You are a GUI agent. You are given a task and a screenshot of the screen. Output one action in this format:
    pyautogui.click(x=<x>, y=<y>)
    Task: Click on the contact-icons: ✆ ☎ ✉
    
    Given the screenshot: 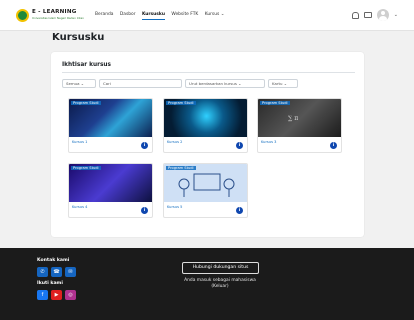 What is the action you would take?
    pyautogui.click(x=56, y=272)
    